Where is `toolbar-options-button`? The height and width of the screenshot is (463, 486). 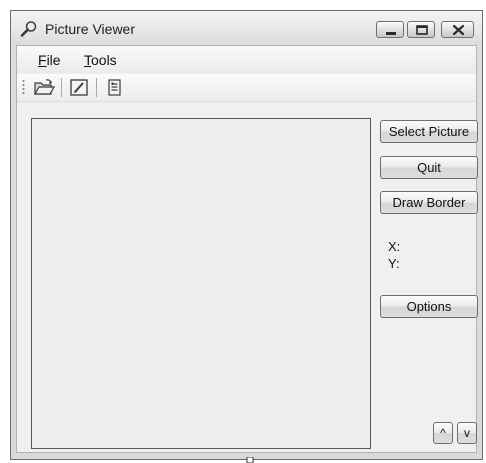
toolbar-options-button is located at coordinates (114, 87).